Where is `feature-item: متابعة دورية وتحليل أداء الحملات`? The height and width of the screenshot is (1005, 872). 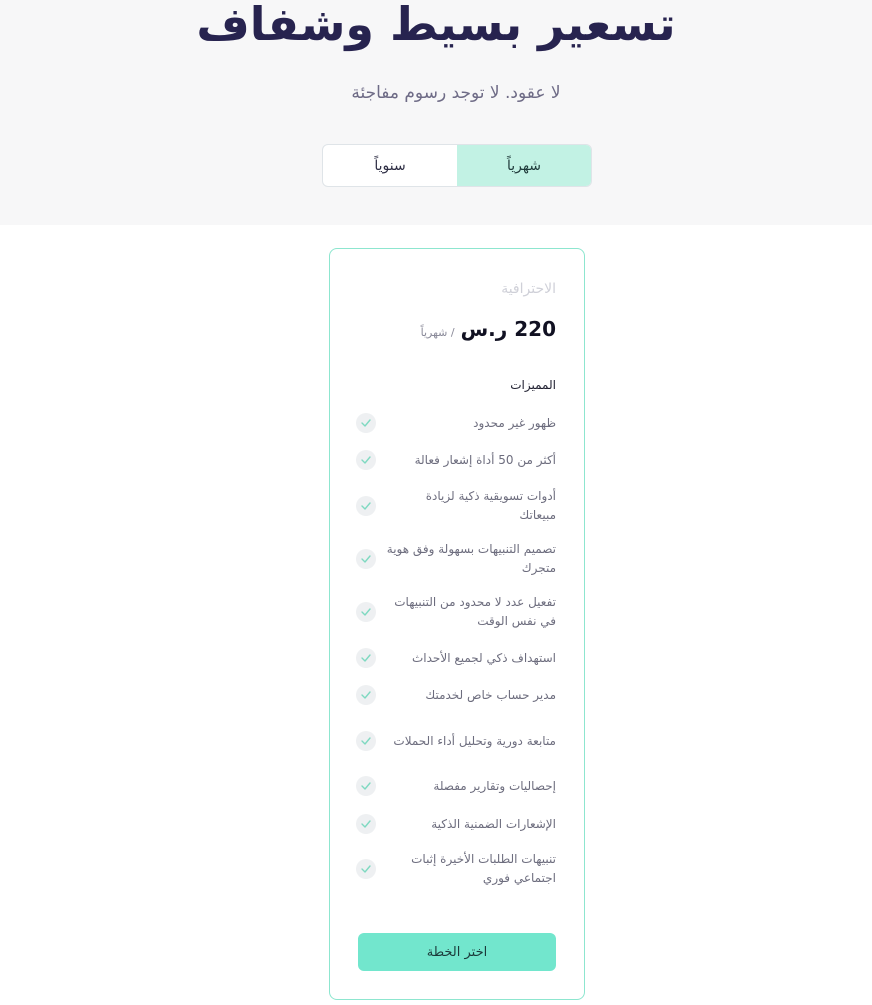 feature-item: متابعة دورية وتحليل أداء الحملات is located at coordinates (456, 741).